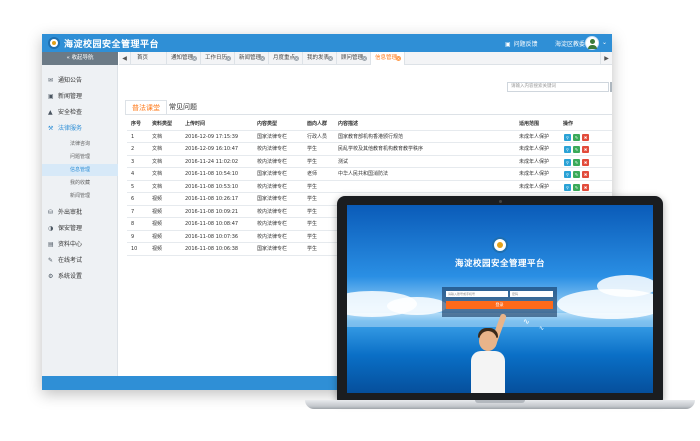 The height and width of the screenshot is (441, 700). Describe the element at coordinates (348, 124) in the screenshot. I see `column-header: 内容描述` at that location.